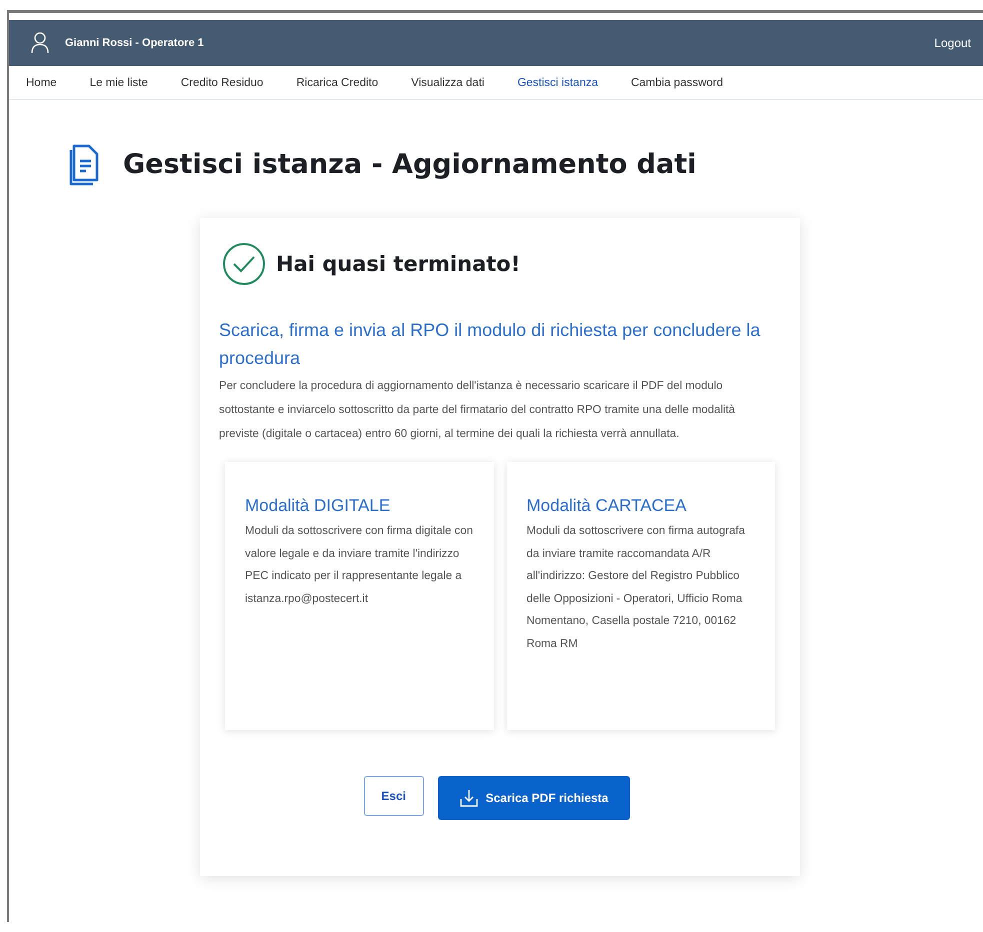 The image size is (983, 932). I want to click on exit-button: Esci, so click(394, 796).